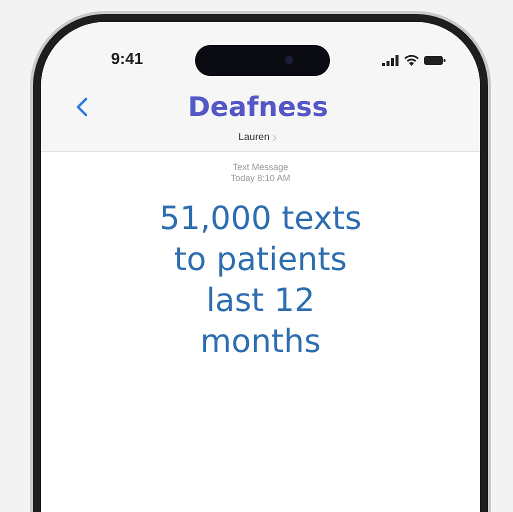 The width and height of the screenshot is (513, 512). Describe the element at coordinates (127, 60) in the screenshot. I see `status-time: 9:41` at that location.